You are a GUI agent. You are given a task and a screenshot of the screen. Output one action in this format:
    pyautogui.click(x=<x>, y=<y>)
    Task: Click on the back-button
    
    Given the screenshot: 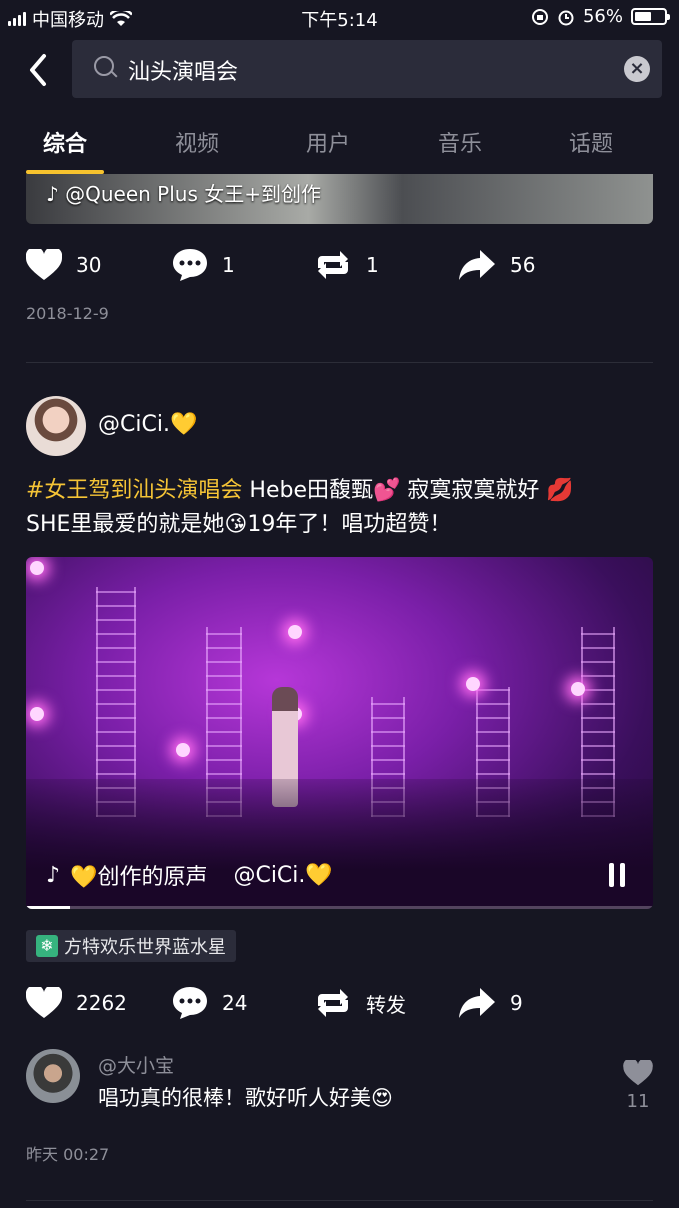 What is the action you would take?
    pyautogui.click(x=39, y=70)
    